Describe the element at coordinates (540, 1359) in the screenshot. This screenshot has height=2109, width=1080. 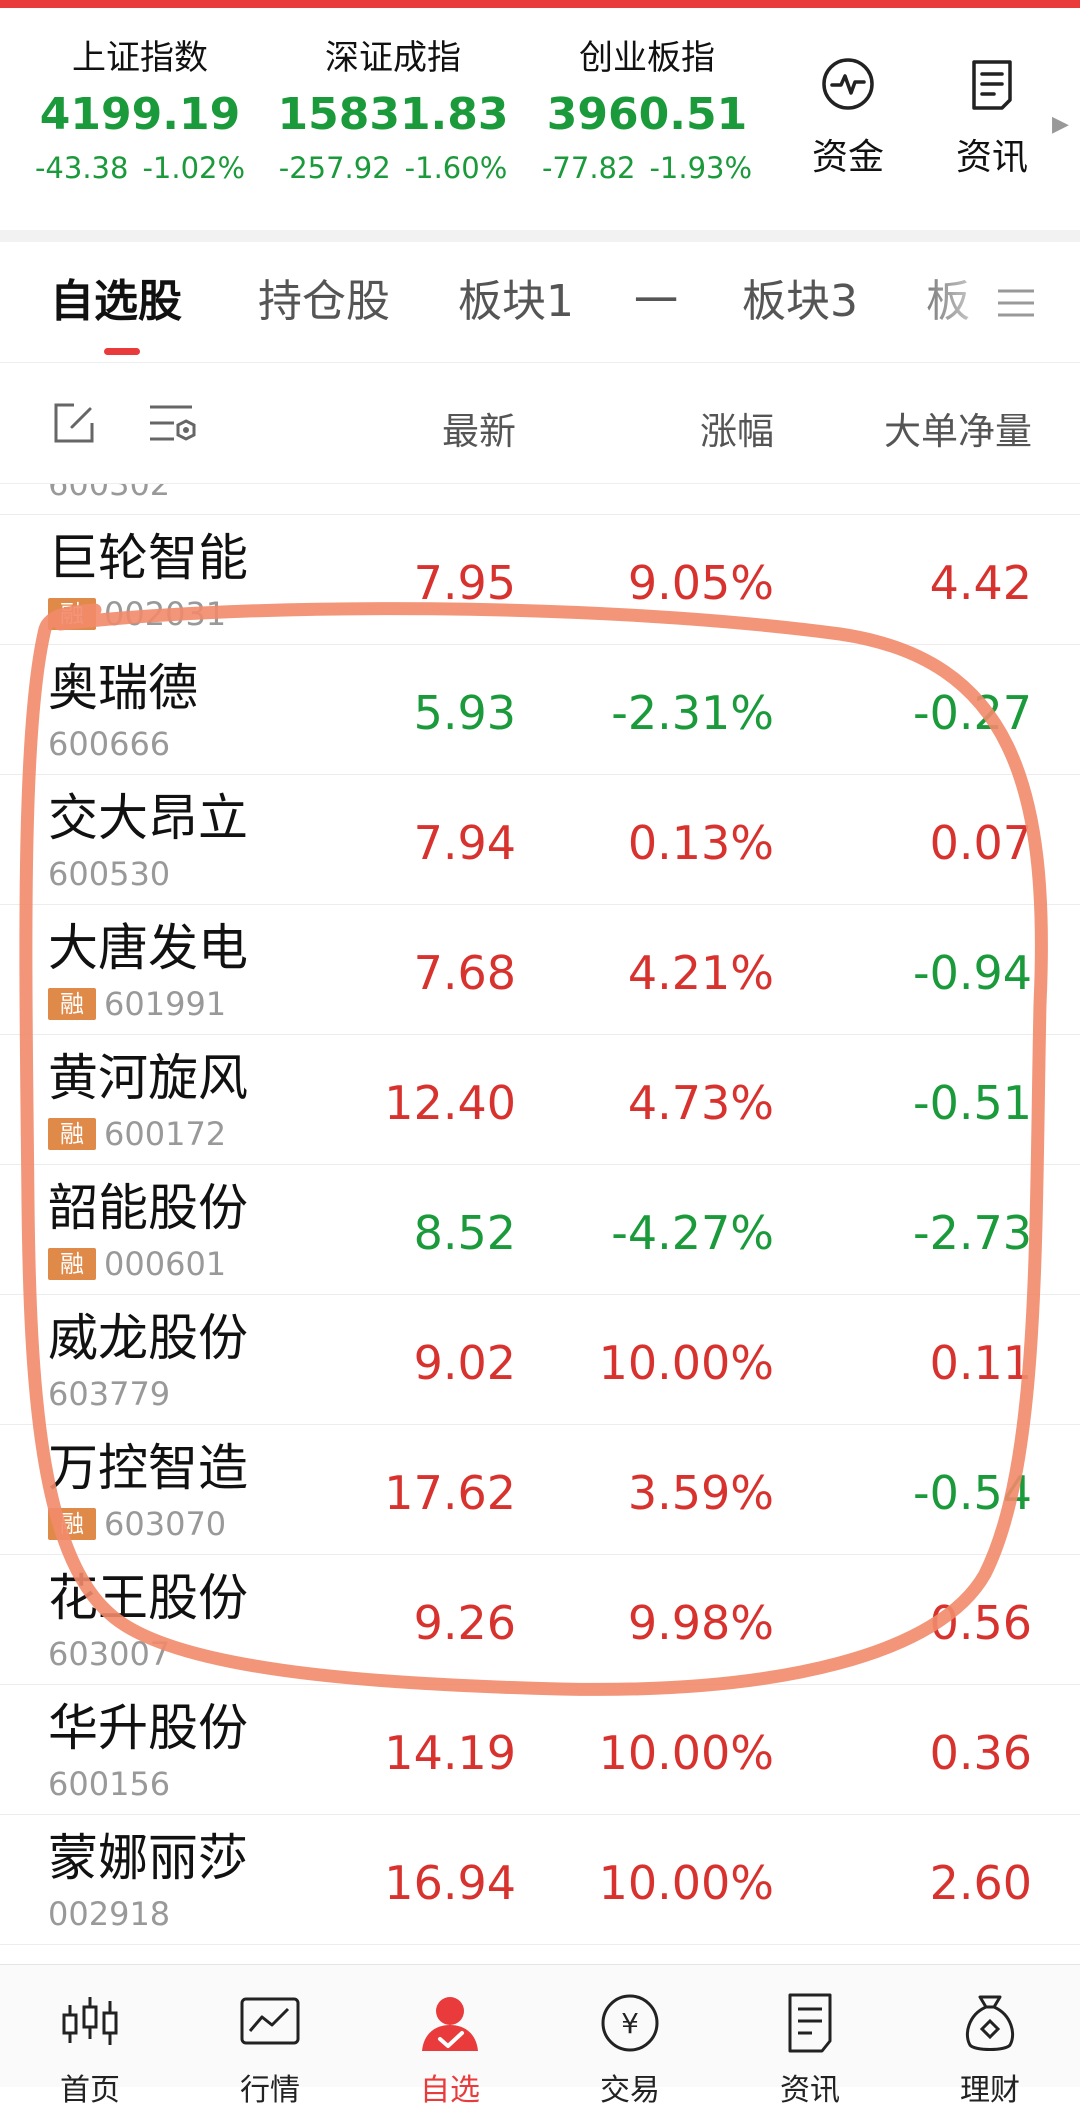
I see `table-row: 威龙股份 603779 9.02 10.00% 0.11` at that location.